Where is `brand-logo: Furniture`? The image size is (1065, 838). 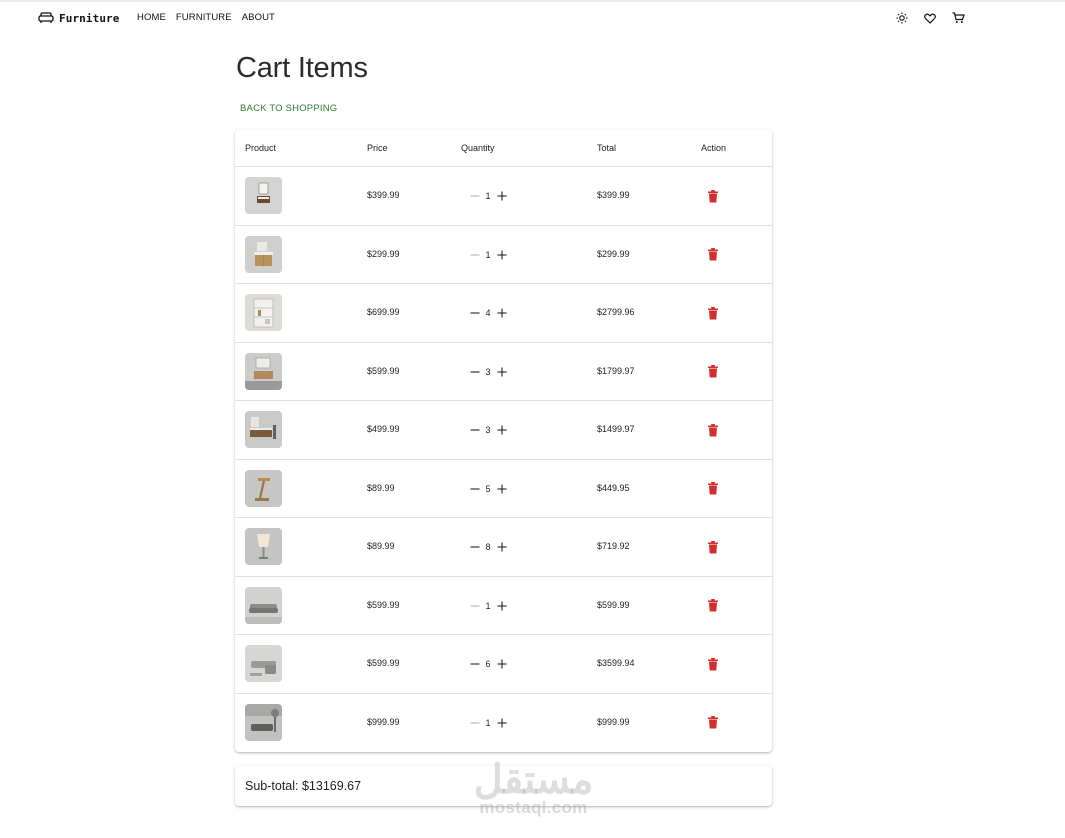
brand-logo: Furniture is located at coordinates (79, 18).